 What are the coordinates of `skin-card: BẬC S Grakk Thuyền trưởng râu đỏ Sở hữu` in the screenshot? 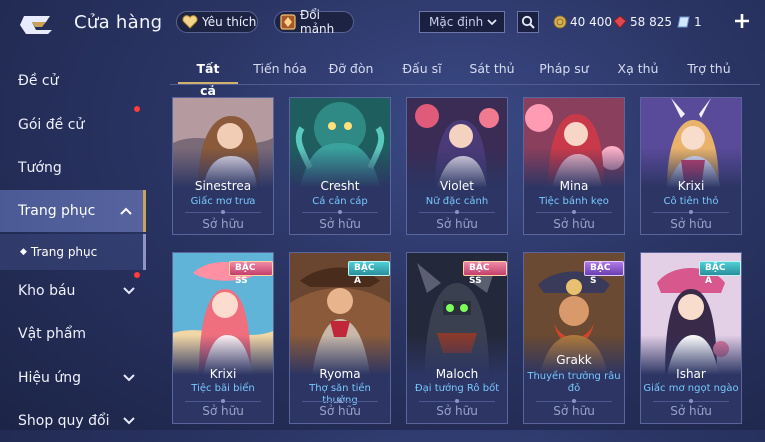 It's located at (574, 338).